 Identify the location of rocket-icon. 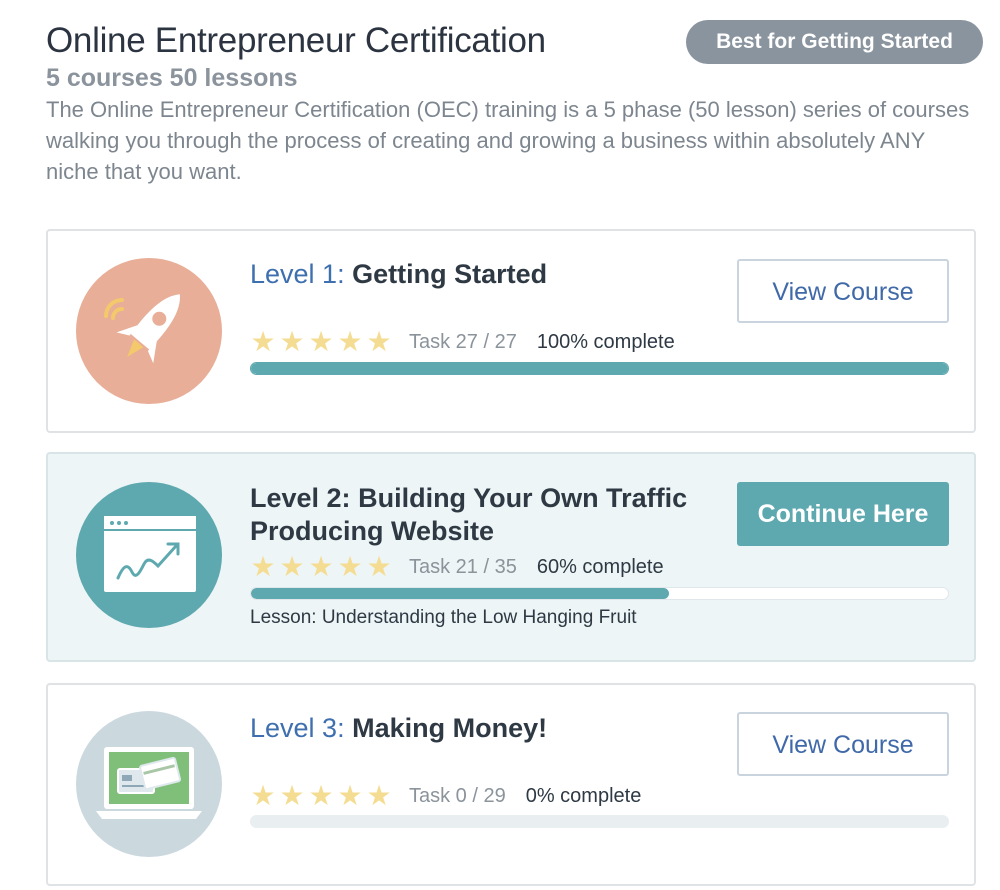
(149, 331).